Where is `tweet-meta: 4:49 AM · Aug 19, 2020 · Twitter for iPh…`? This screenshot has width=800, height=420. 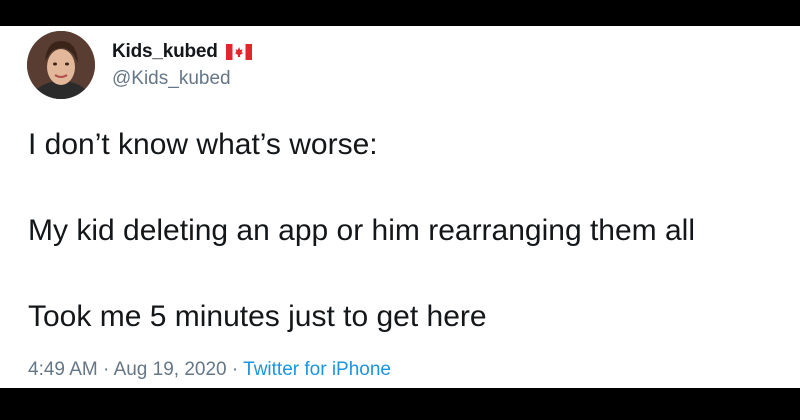 tweet-meta: 4:49 AM · Aug 19, 2020 · Twitter for iPh… is located at coordinates (209, 370).